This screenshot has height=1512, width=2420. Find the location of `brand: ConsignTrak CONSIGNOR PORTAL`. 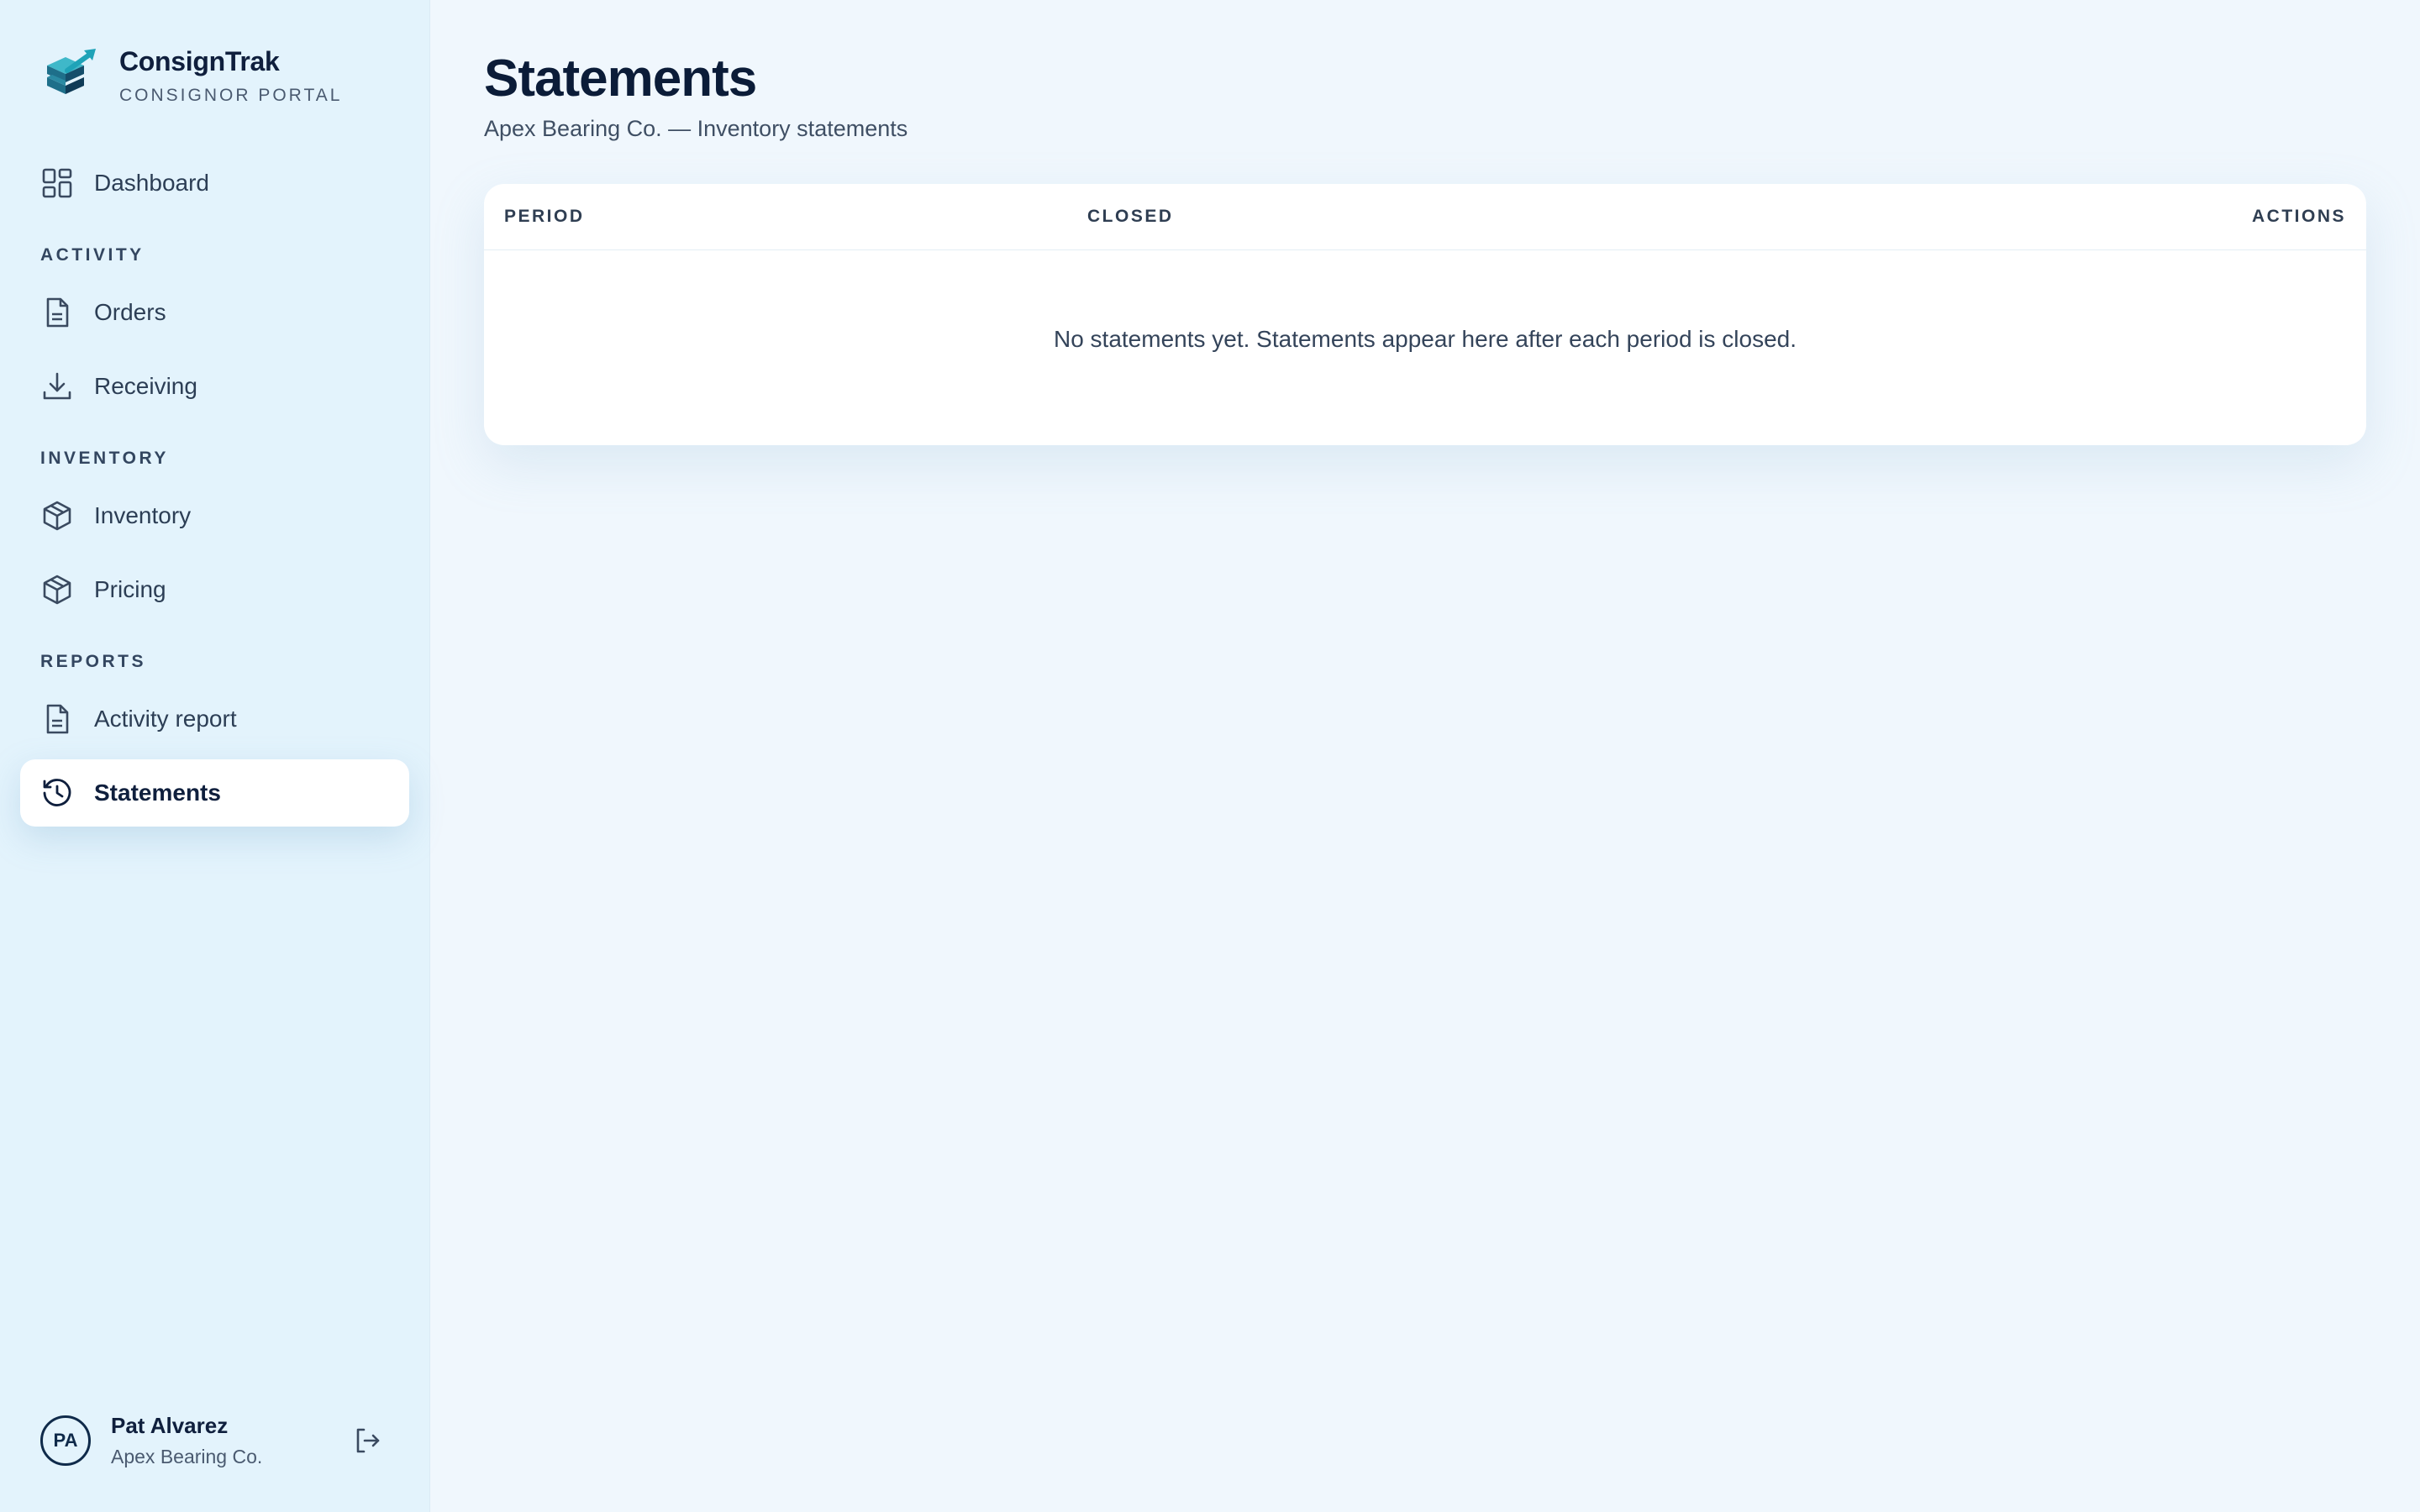

brand: ConsignTrak CONSIGNOR PORTAL is located at coordinates (214, 53).